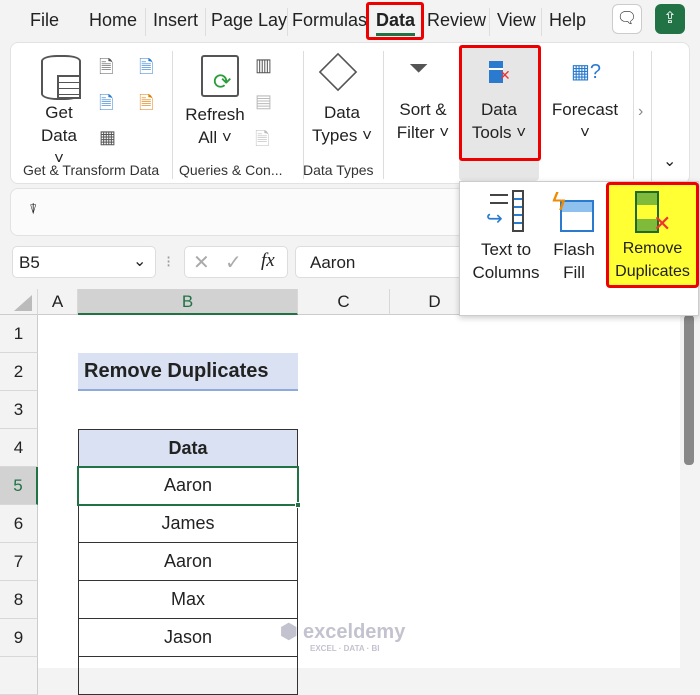 The width and height of the screenshot is (700, 695). Describe the element at coordinates (456, 20) in the screenshot. I see `tab-review: Review` at that location.